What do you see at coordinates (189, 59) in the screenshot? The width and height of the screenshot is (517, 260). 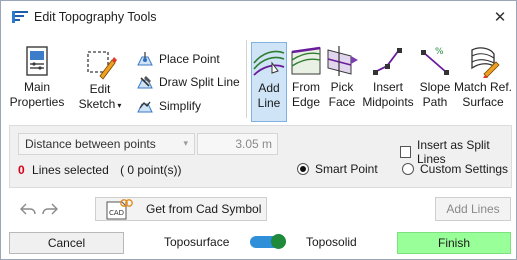 I see `place-point-label: Place Point` at bounding box center [189, 59].